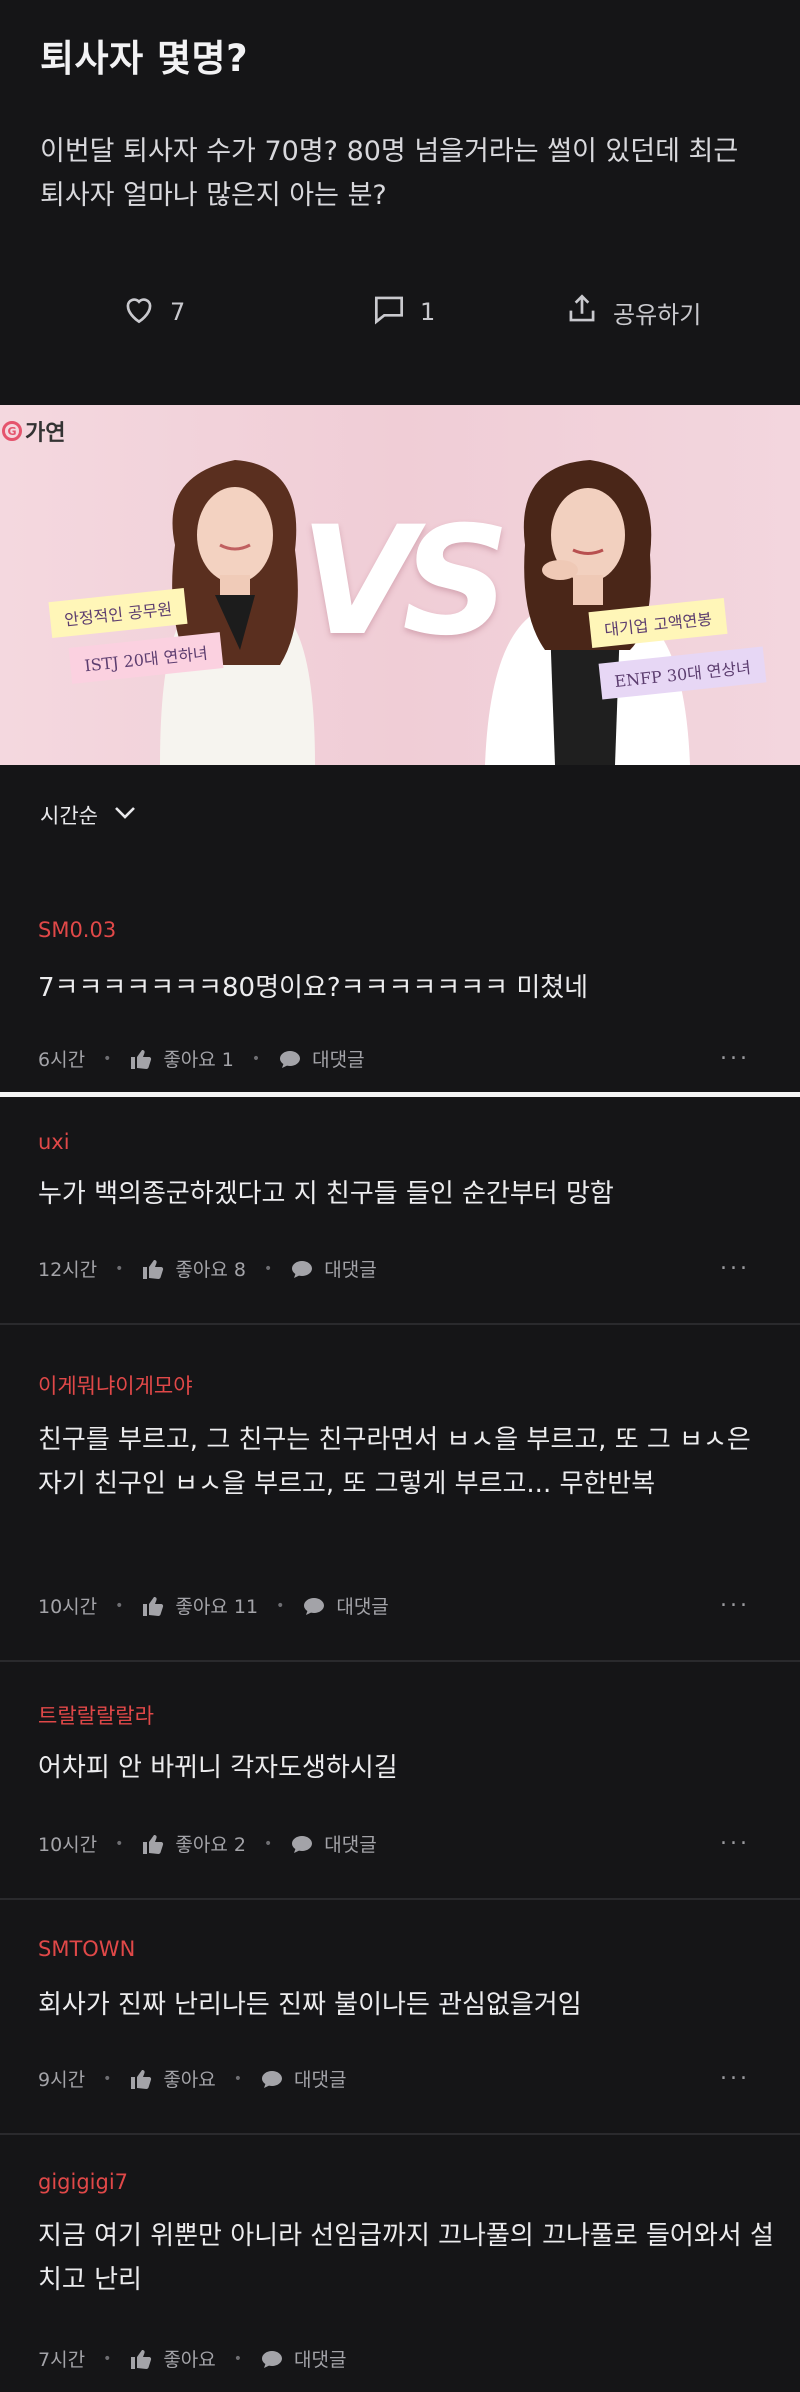 The image size is (800, 2392). I want to click on comment-like: 좋아요 11, so click(216, 1605).